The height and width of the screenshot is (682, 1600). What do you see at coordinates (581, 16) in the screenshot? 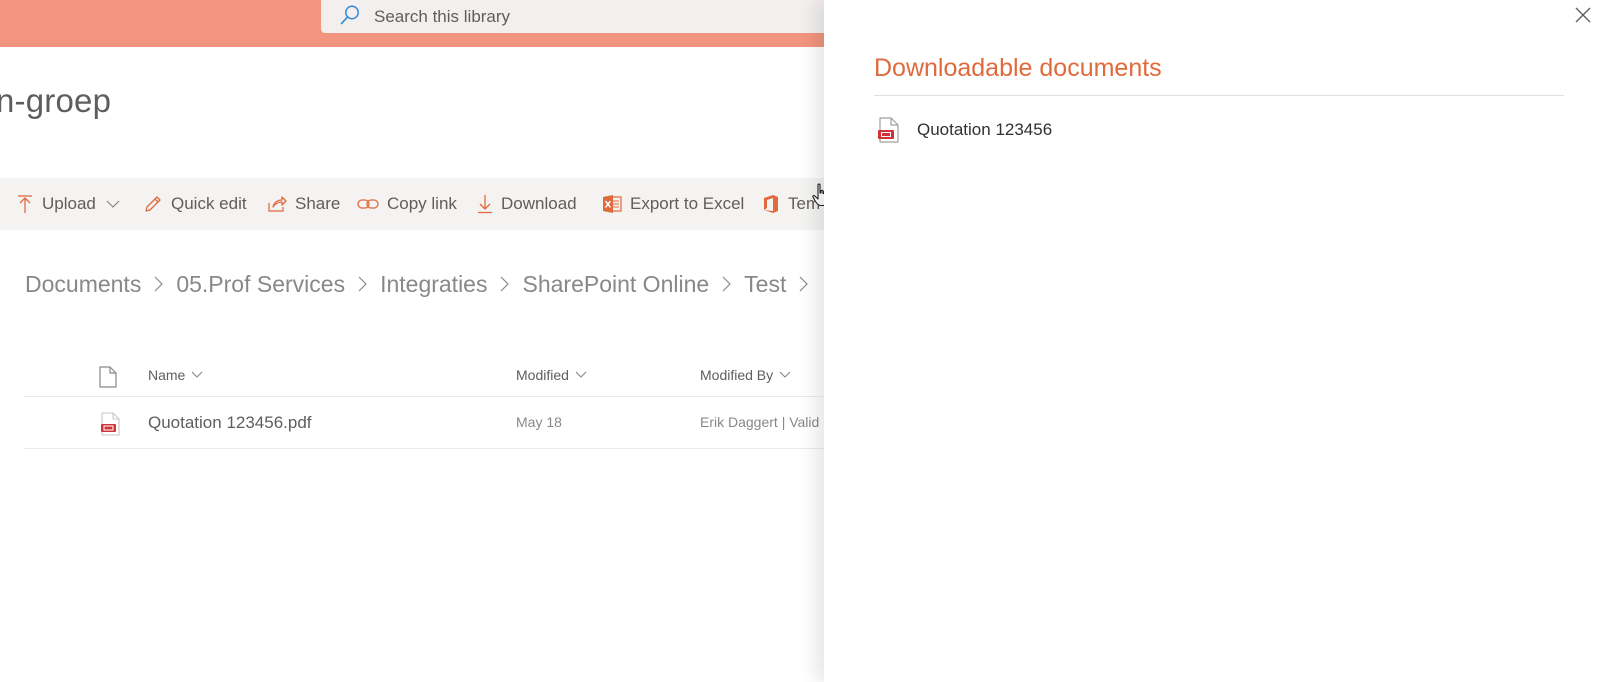
I see `search-box: Search this library` at bounding box center [581, 16].